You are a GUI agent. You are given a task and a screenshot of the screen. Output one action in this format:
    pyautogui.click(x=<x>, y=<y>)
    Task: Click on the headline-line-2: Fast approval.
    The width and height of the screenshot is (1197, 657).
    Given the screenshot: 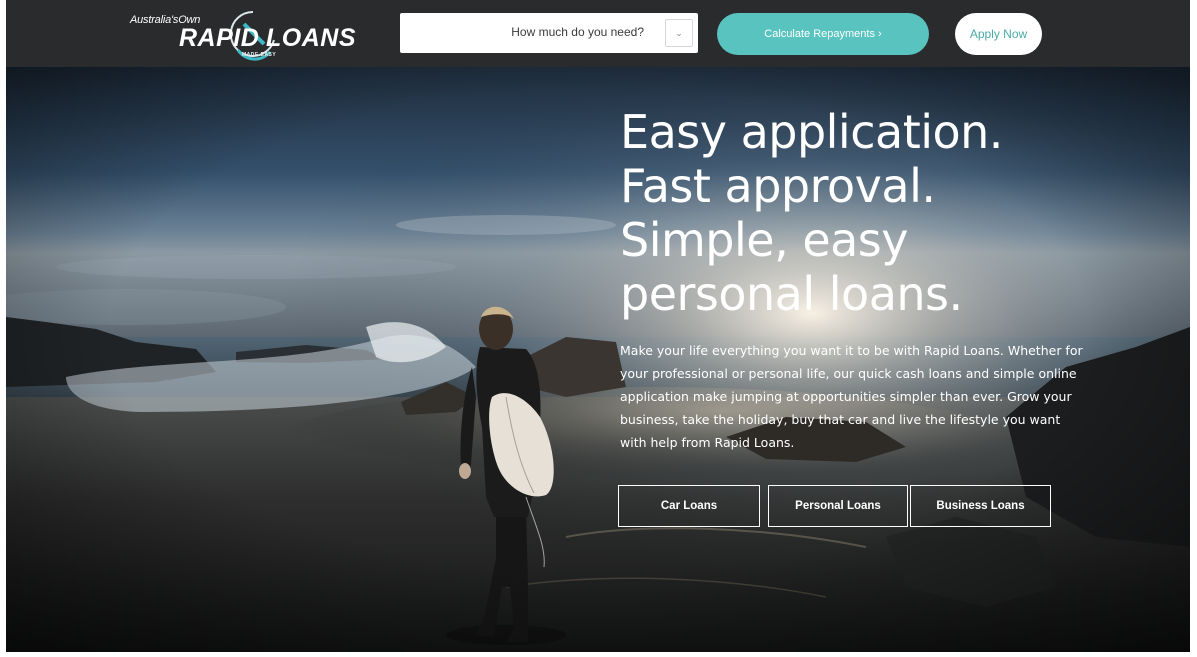 What is the action you would take?
    pyautogui.click(x=778, y=186)
    